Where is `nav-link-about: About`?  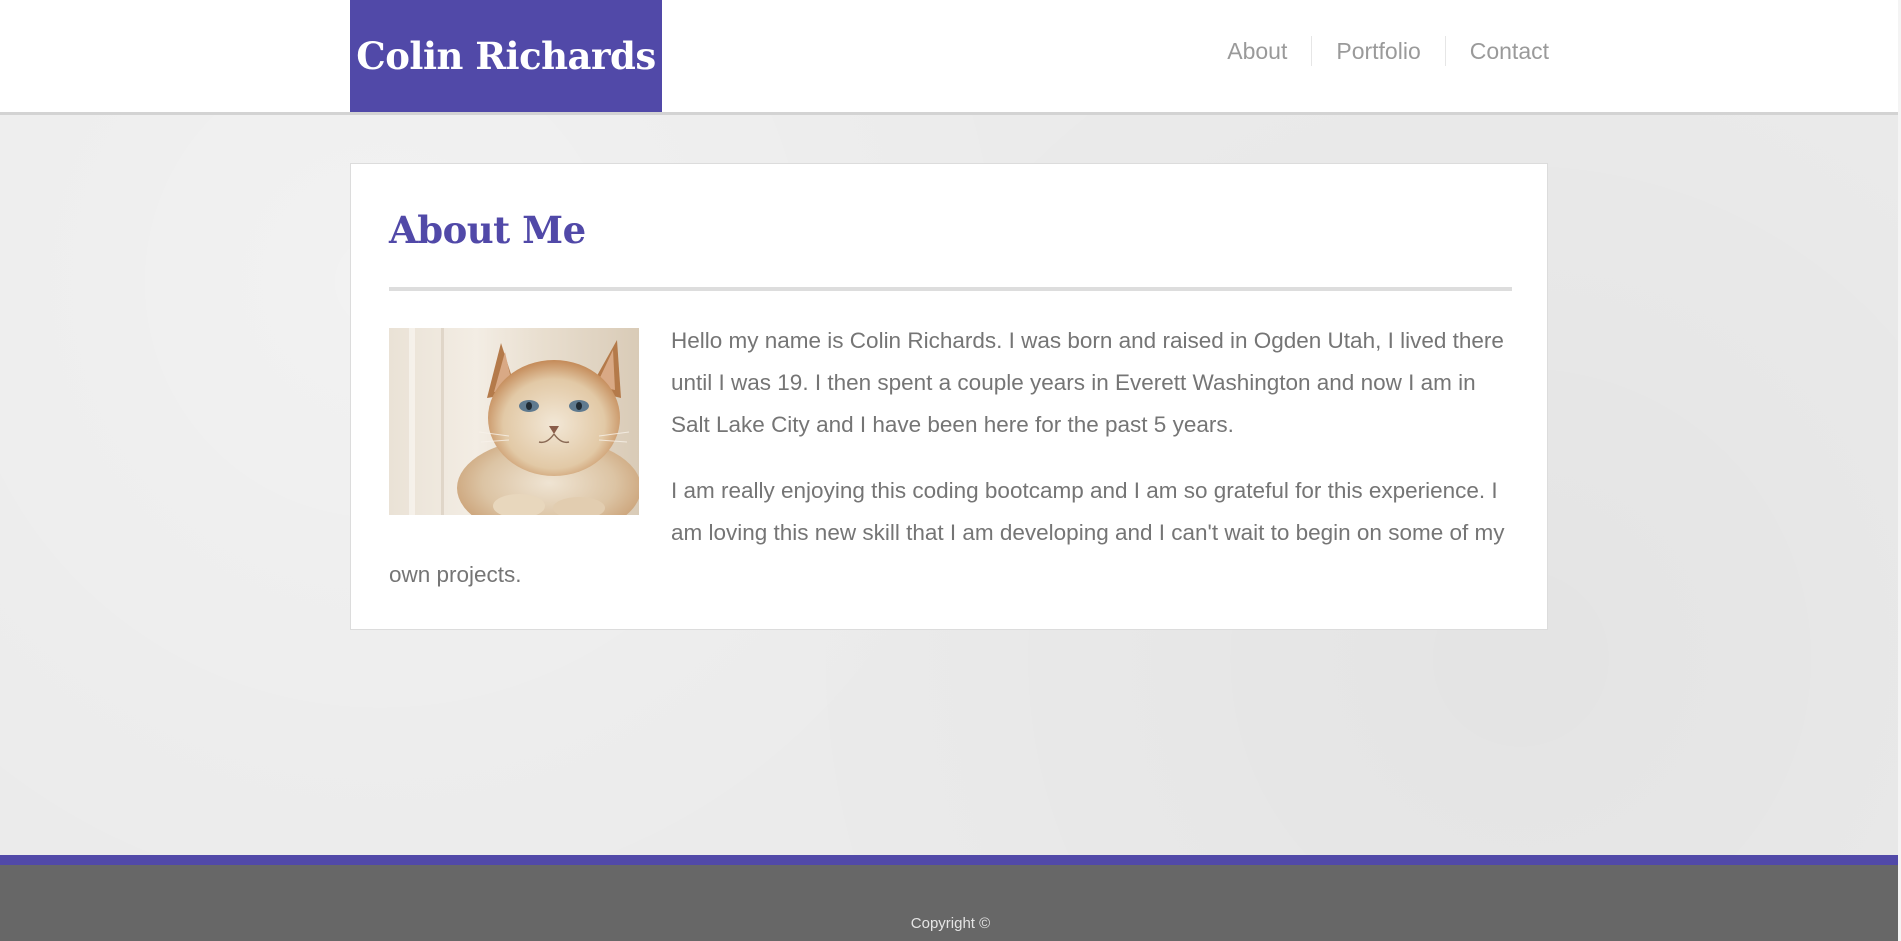
nav-link-about: About is located at coordinates (1257, 51).